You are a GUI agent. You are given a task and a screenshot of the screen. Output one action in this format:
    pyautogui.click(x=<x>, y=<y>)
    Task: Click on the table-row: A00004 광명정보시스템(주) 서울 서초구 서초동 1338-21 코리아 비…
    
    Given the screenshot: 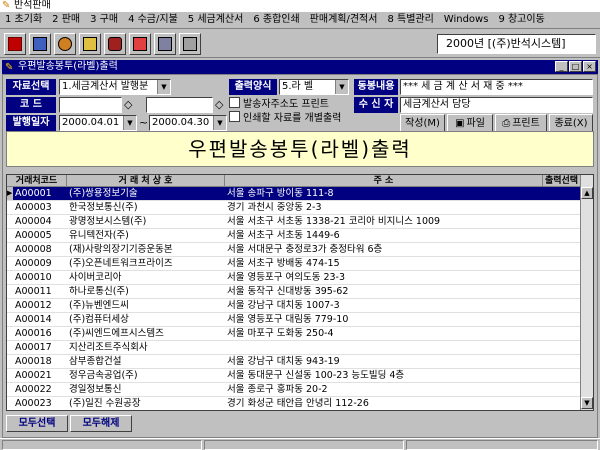 What is the action you would take?
    pyautogui.click(x=294, y=222)
    